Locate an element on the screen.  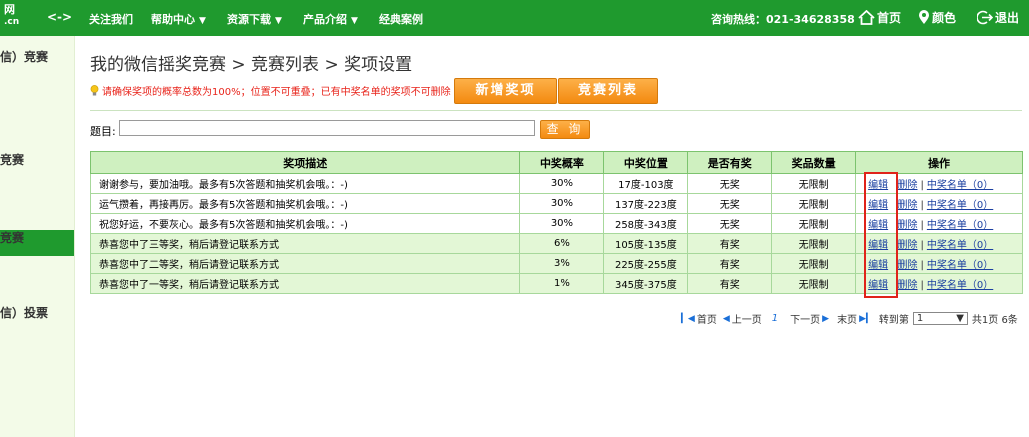
table-header-row: 奖项描述 中奖概率 中奖位置 是否有奖 奖品数量 操作 is located at coordinates (556, 162).